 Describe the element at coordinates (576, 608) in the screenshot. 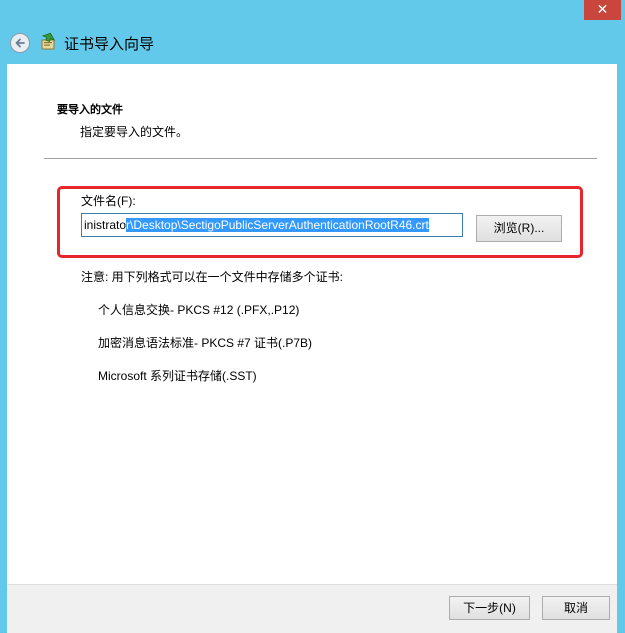

I see `cancel-button: 取消` at that location.